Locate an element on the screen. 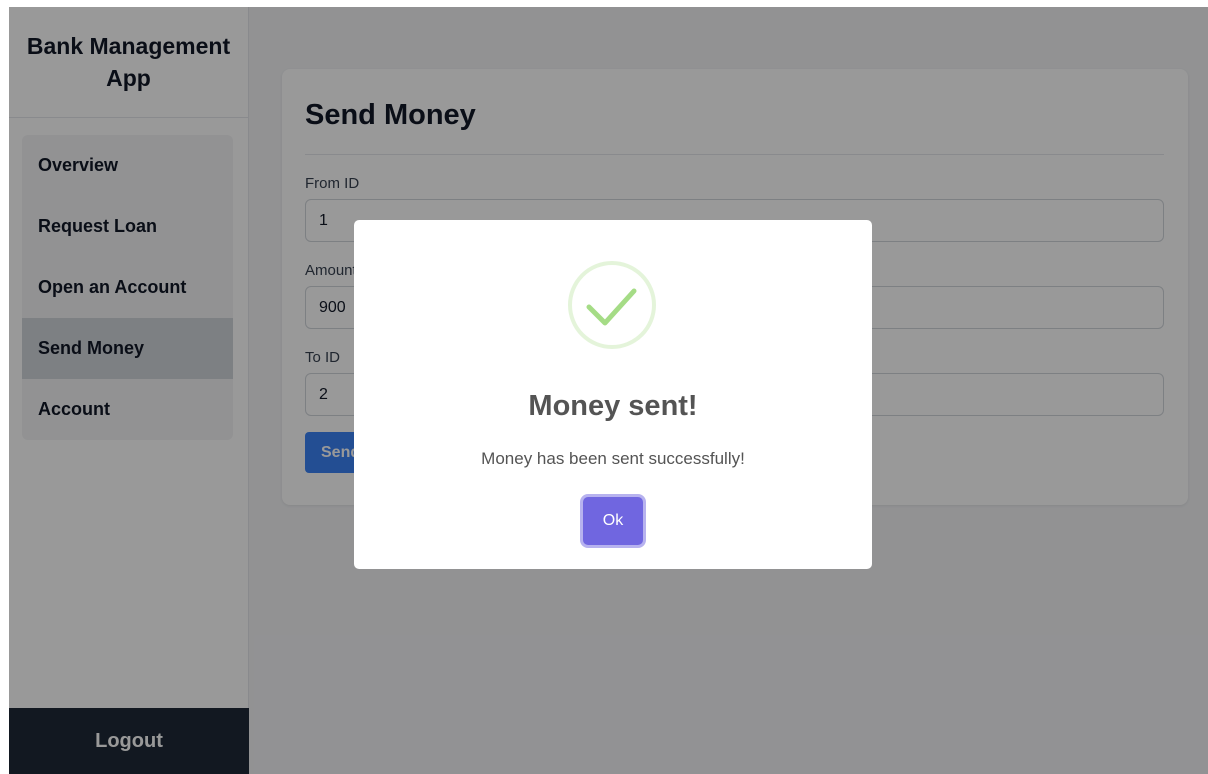  dialog-title: Money sent! is located at coordinates (613, 406).